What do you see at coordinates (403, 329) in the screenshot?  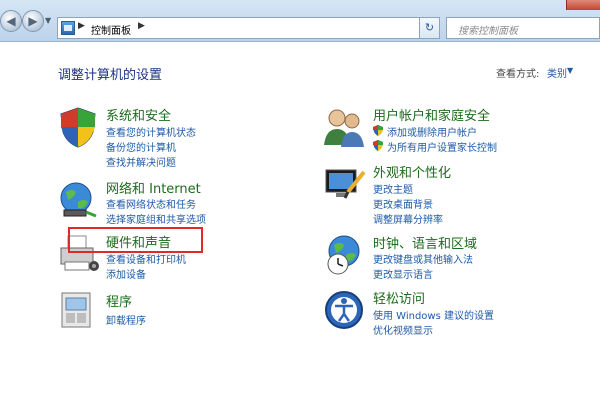 I see `link-optimize-visual-display: 优化视频显示` at bounding box center [403, 329].